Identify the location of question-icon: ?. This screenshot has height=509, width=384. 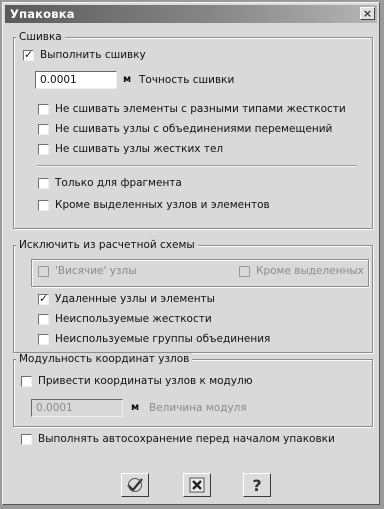
(257, 485).